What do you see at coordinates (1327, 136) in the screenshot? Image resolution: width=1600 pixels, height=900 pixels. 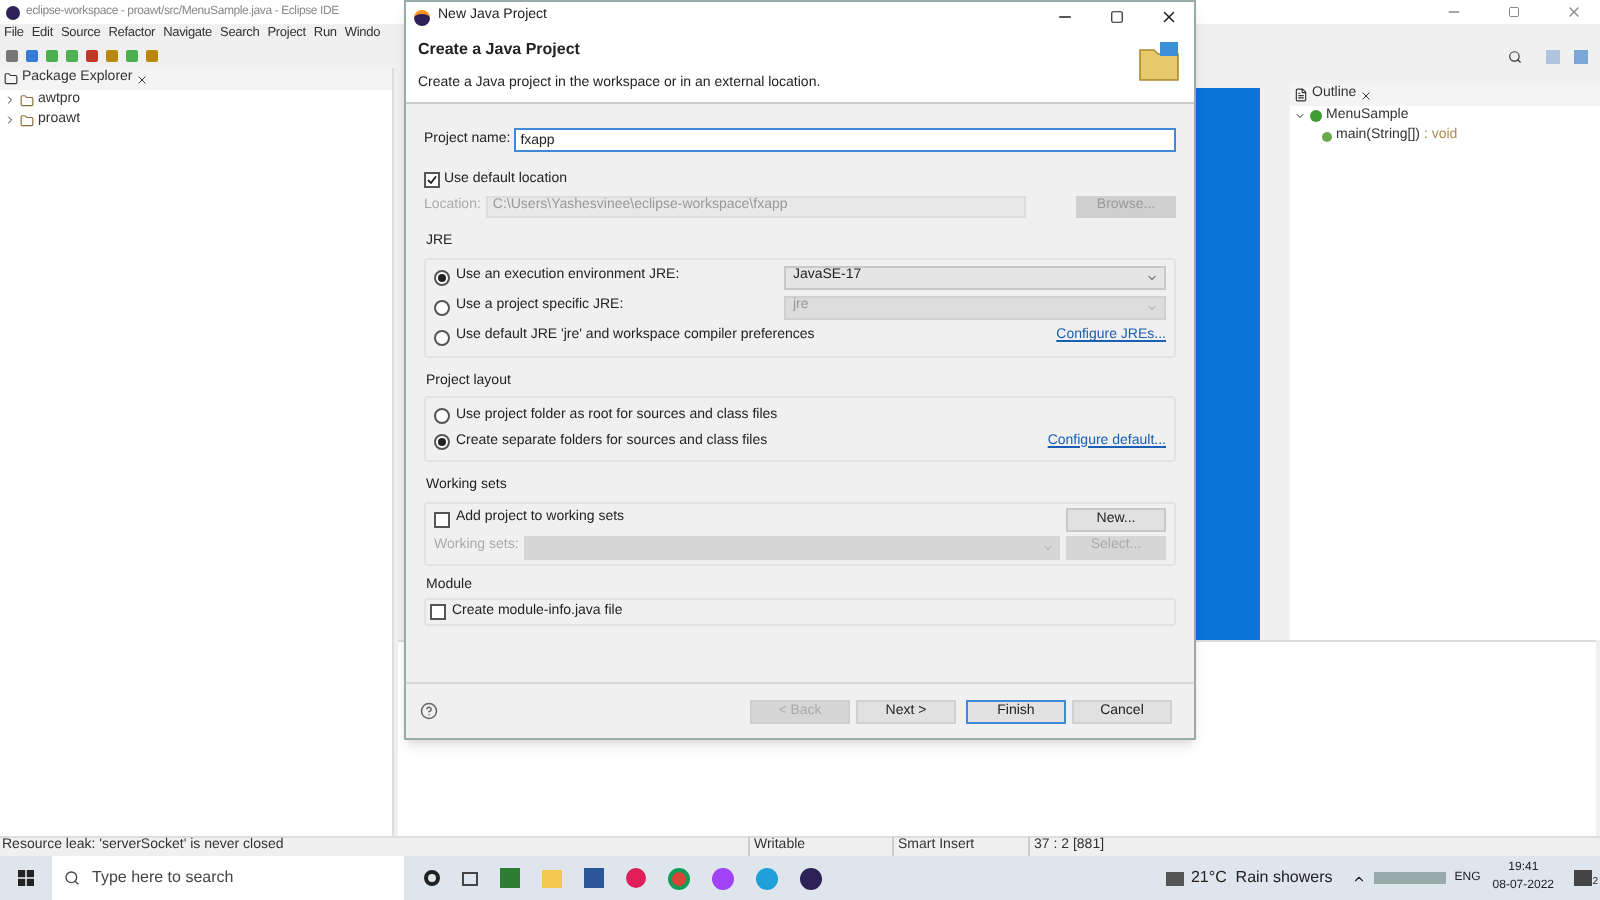 I see `method-icon` at bounding box center [1327, 136].